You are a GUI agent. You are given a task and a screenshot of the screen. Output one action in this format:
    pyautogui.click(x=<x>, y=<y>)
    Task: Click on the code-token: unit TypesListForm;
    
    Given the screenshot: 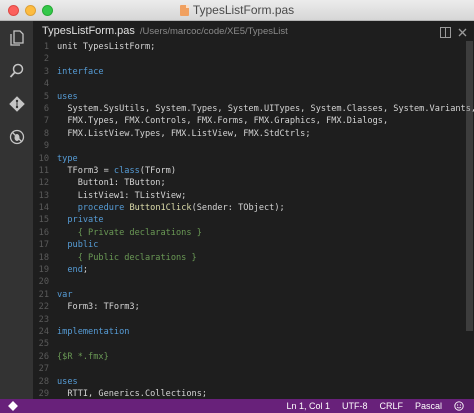 What is the action you would take?
    pyautogui.click(x=106, y=47)
    